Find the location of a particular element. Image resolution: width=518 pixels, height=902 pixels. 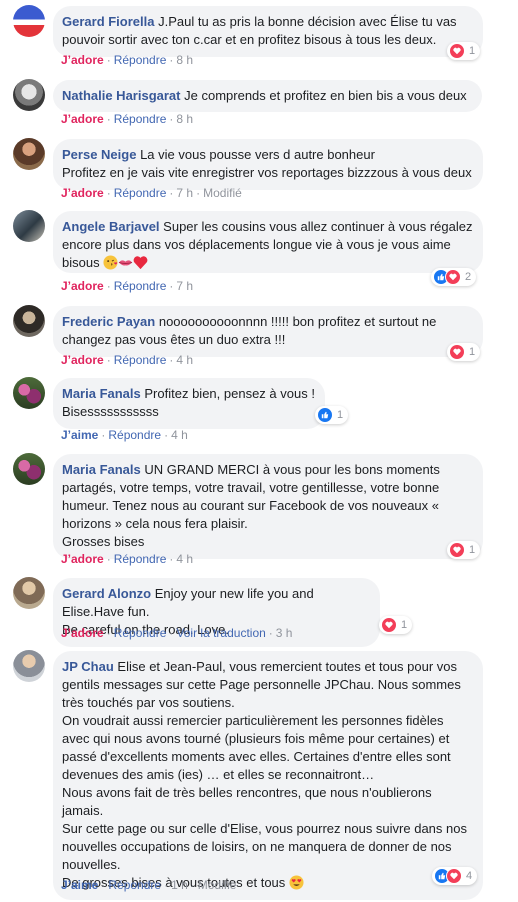

red-heart-emoji-icon is located at coordinates (140, 262).